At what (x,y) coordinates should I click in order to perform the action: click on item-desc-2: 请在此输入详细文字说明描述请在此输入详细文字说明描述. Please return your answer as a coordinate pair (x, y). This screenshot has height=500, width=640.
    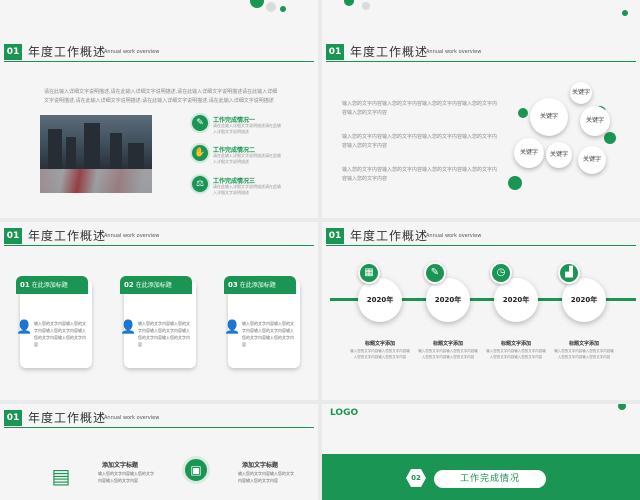
    Looking at the image, I should click on (247, 158).